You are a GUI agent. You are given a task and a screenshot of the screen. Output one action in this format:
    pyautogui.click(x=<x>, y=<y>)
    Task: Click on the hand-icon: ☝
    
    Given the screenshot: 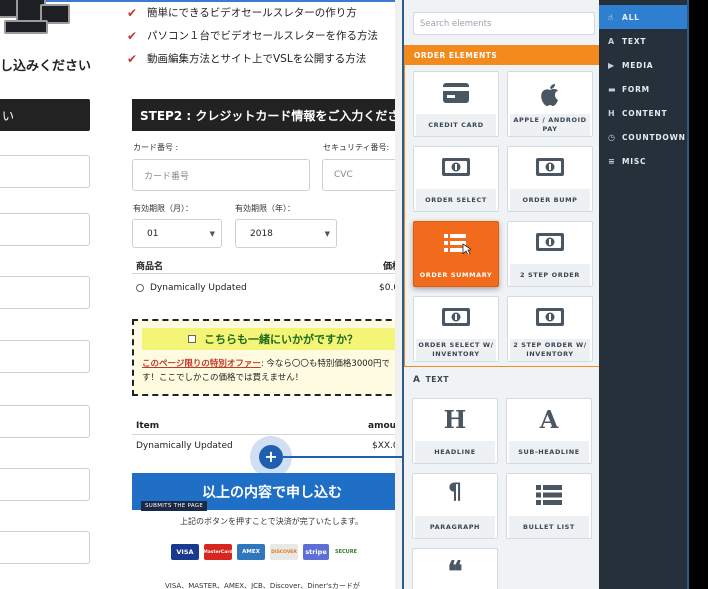 What is the action you would take?
    pyautogui.click(x=611, y=17)
    